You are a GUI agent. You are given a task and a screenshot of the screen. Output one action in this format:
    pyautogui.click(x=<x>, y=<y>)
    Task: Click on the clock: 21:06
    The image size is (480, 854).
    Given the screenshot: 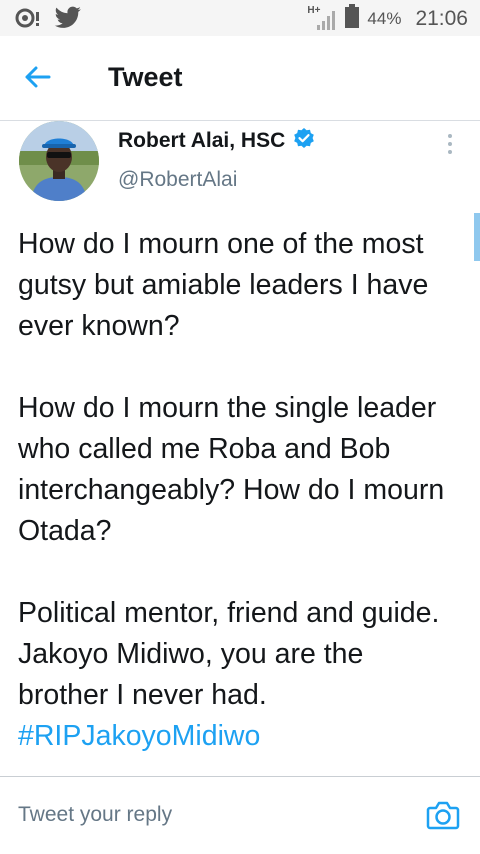 What is the action you would take?
    pyautogui.click(x=441, y=18)
    